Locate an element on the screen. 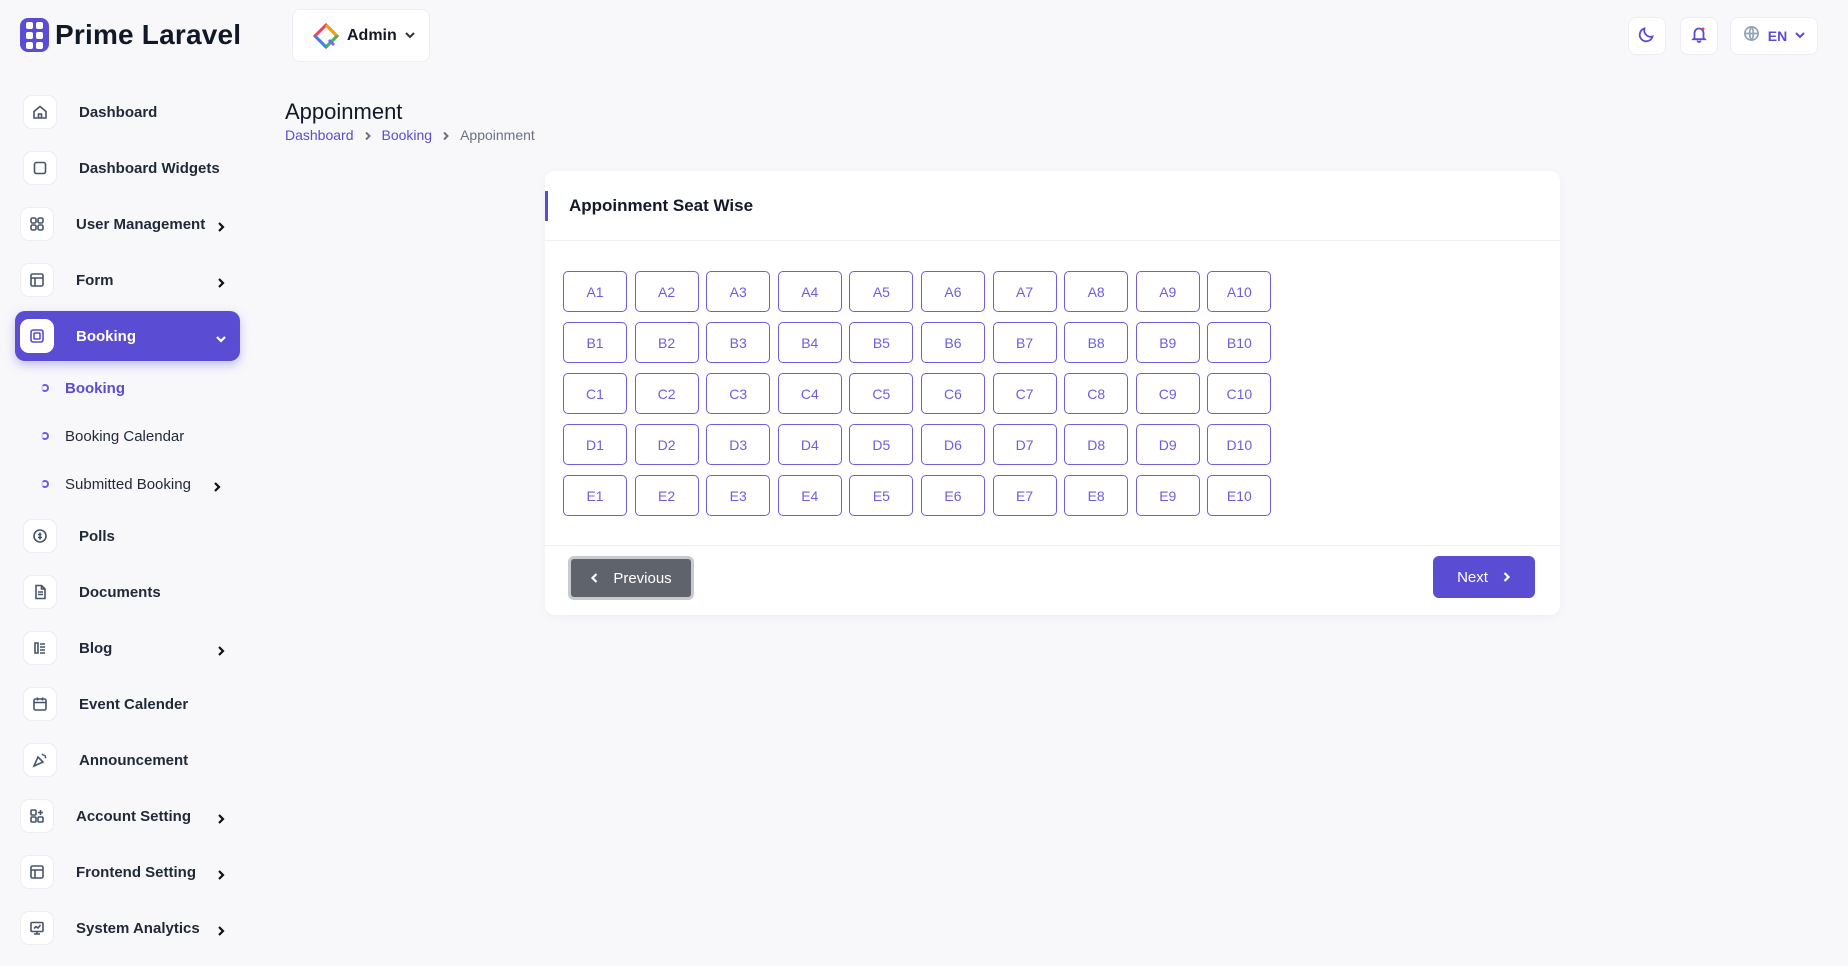 Image resolution: width=1848 pixels, height=966 pixels. seat-button: A2 is located at coordinates (666, 291).